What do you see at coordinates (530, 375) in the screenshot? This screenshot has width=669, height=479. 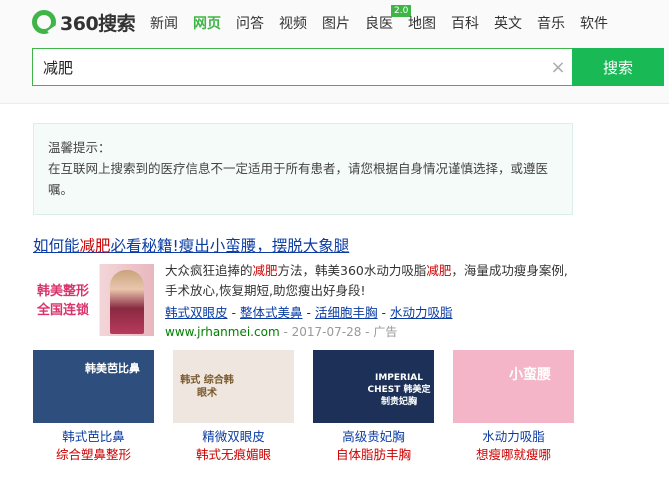 I see `gallery-caption: 小蛮腰` at bounding box center [530, 375].